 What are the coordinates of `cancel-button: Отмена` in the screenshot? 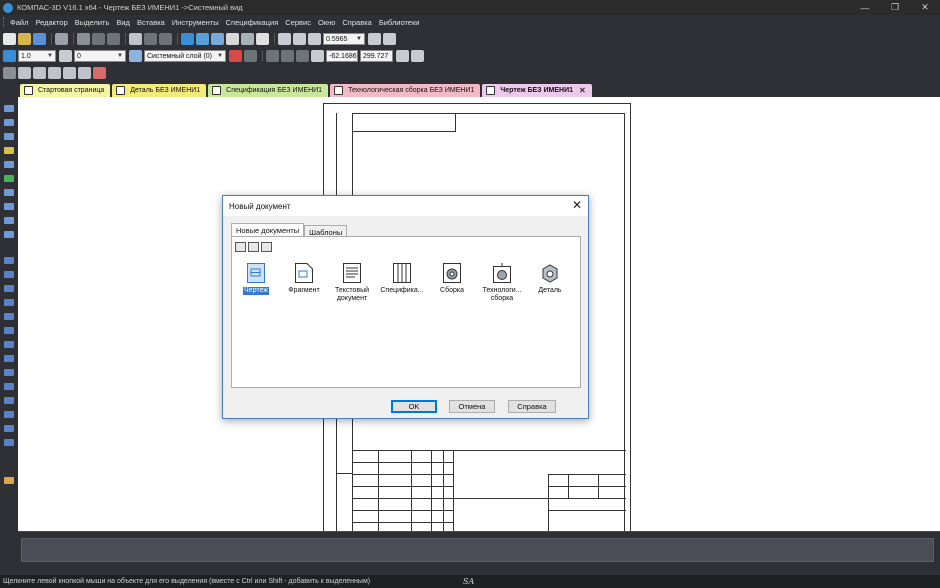 It's located at (472, 406).